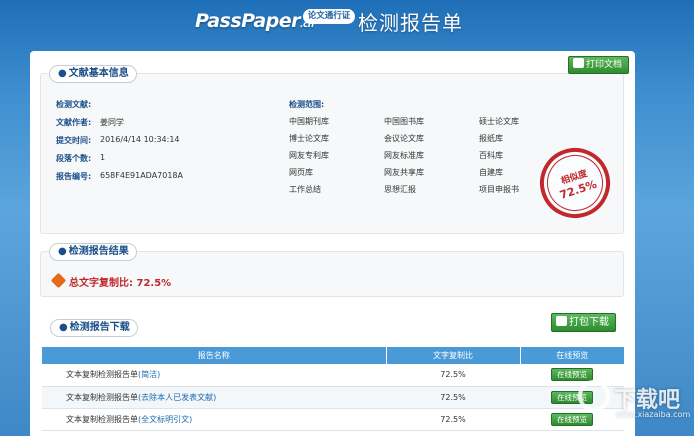  I want to click on download-section: ● 检测报告下载, so click(332, 330).